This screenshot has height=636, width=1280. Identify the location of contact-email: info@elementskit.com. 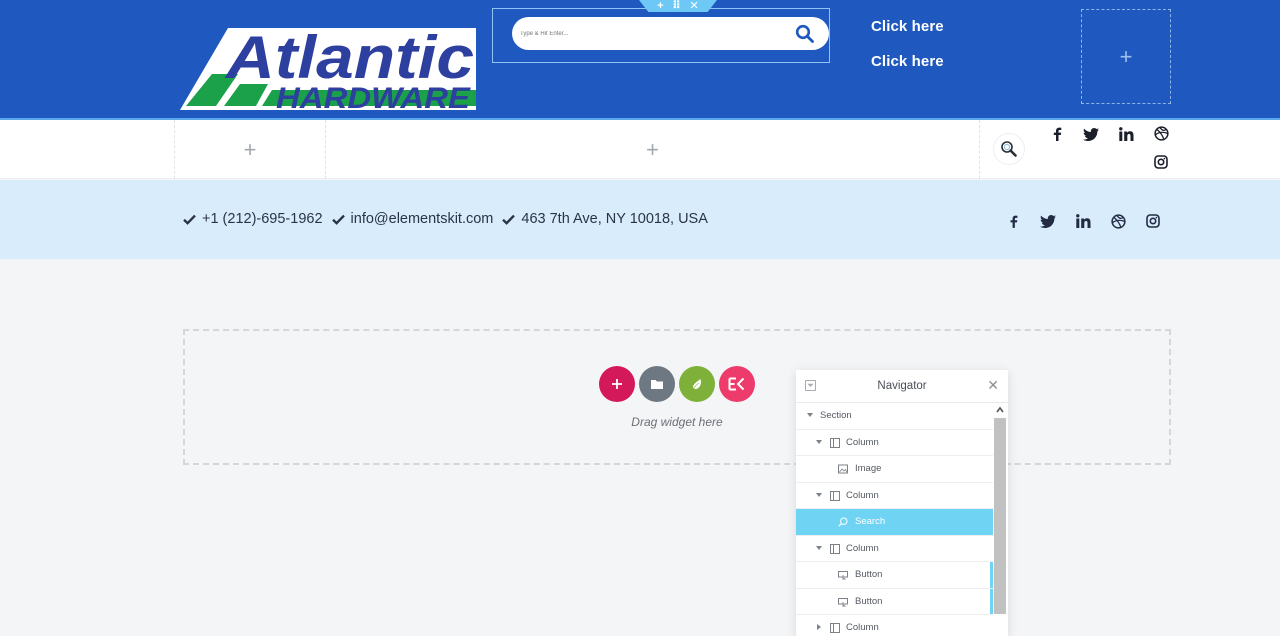
(412, 219).